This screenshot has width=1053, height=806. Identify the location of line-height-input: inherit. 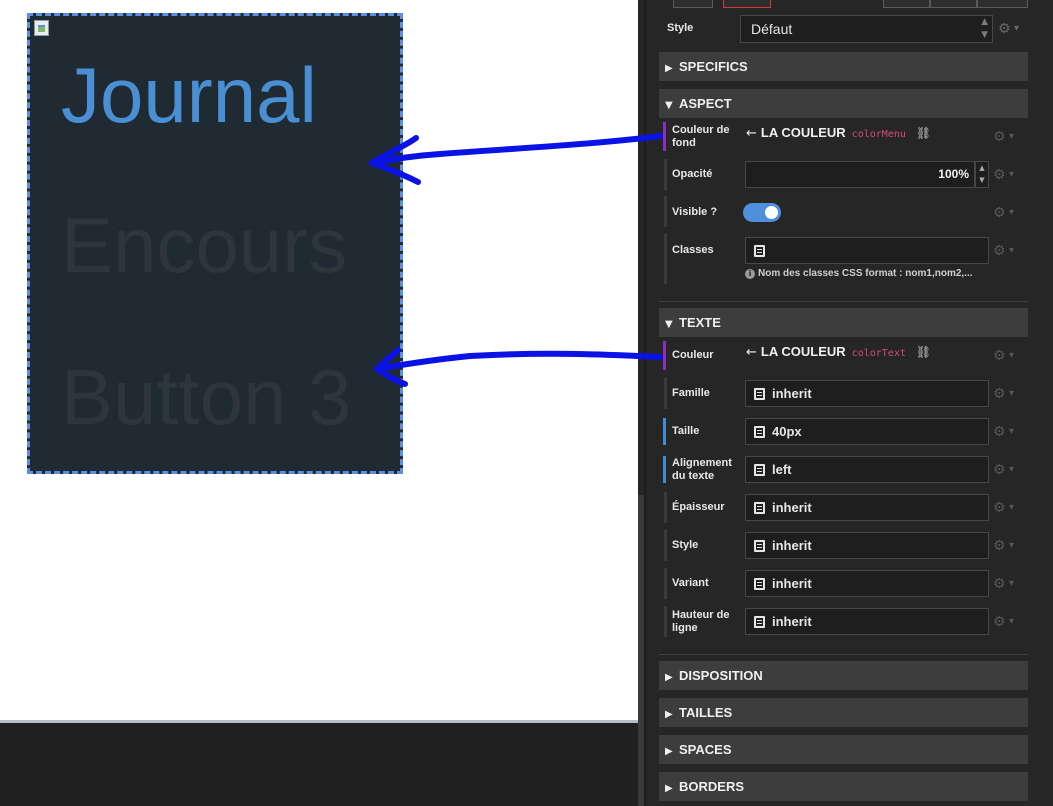
(867, 621).